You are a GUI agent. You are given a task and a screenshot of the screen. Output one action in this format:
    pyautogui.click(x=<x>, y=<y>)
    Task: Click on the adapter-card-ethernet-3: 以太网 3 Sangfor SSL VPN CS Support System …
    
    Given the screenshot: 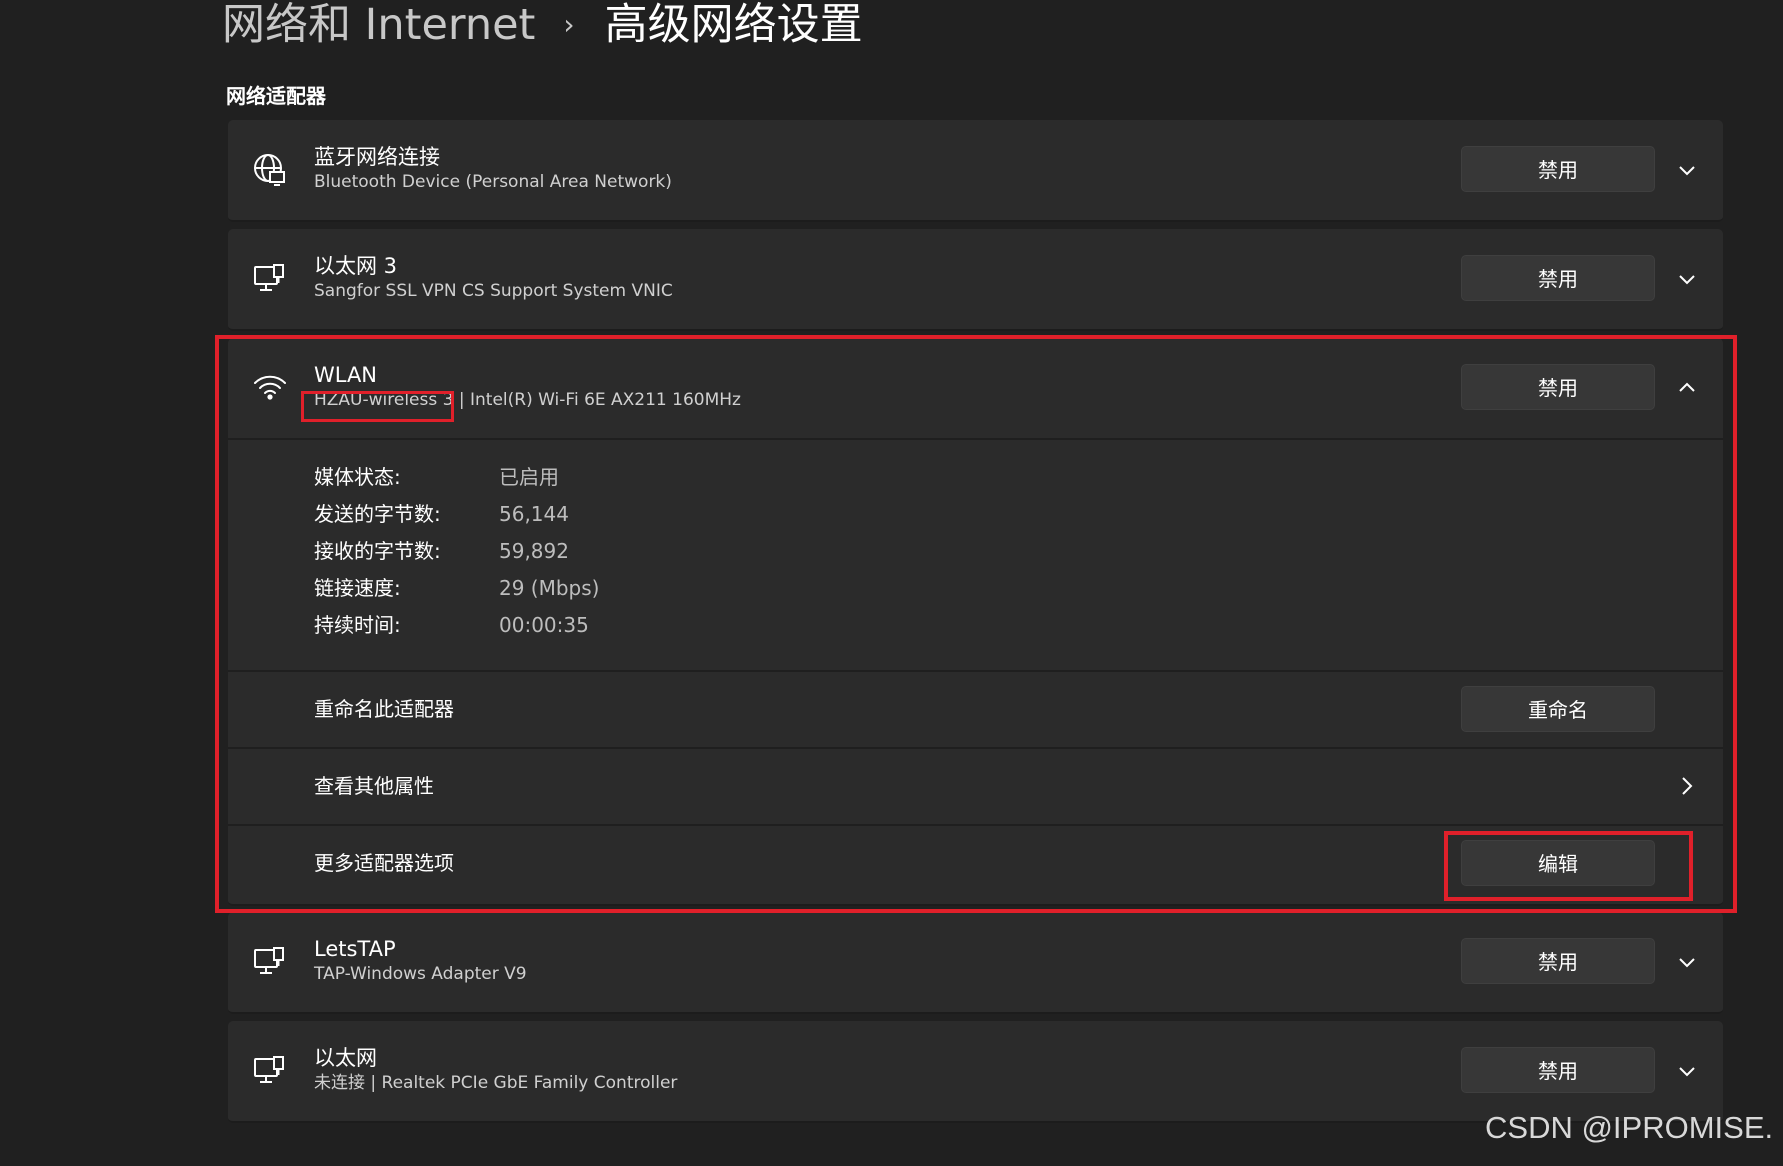 What is the action you would take?
    pyautogui.click(x=975, y=280)
    